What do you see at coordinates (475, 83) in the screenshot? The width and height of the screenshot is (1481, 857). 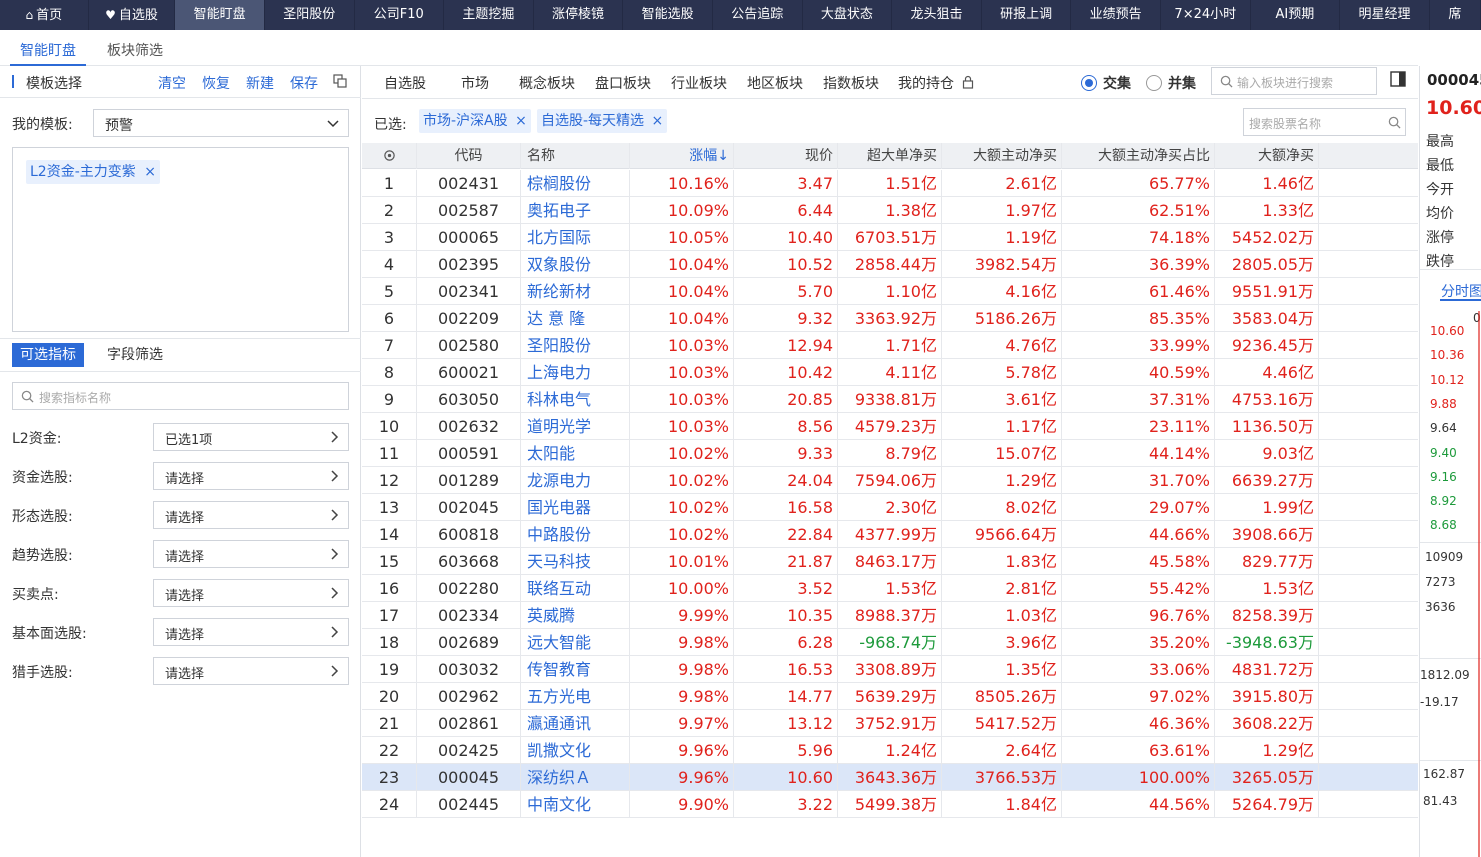 I see `plate-tab-1: 市场` at bounding box center [475, 83].